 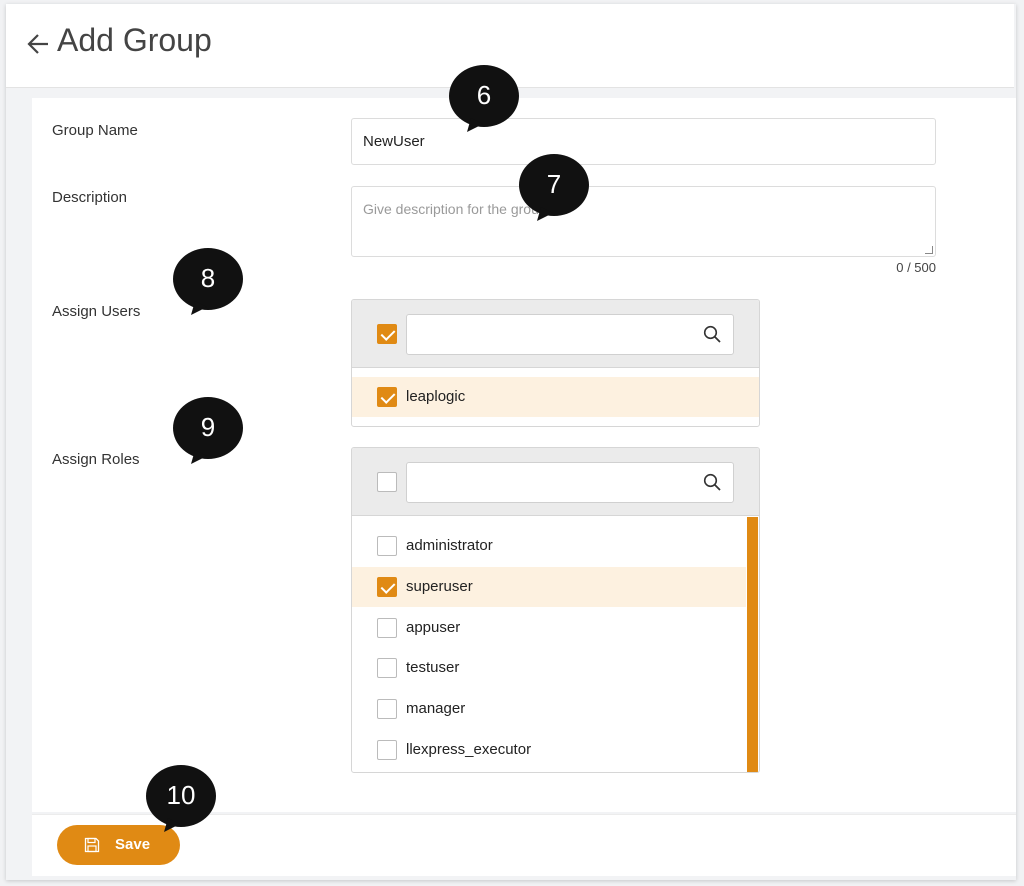 I want to click on users-list-header, so click(x=555, y=334).